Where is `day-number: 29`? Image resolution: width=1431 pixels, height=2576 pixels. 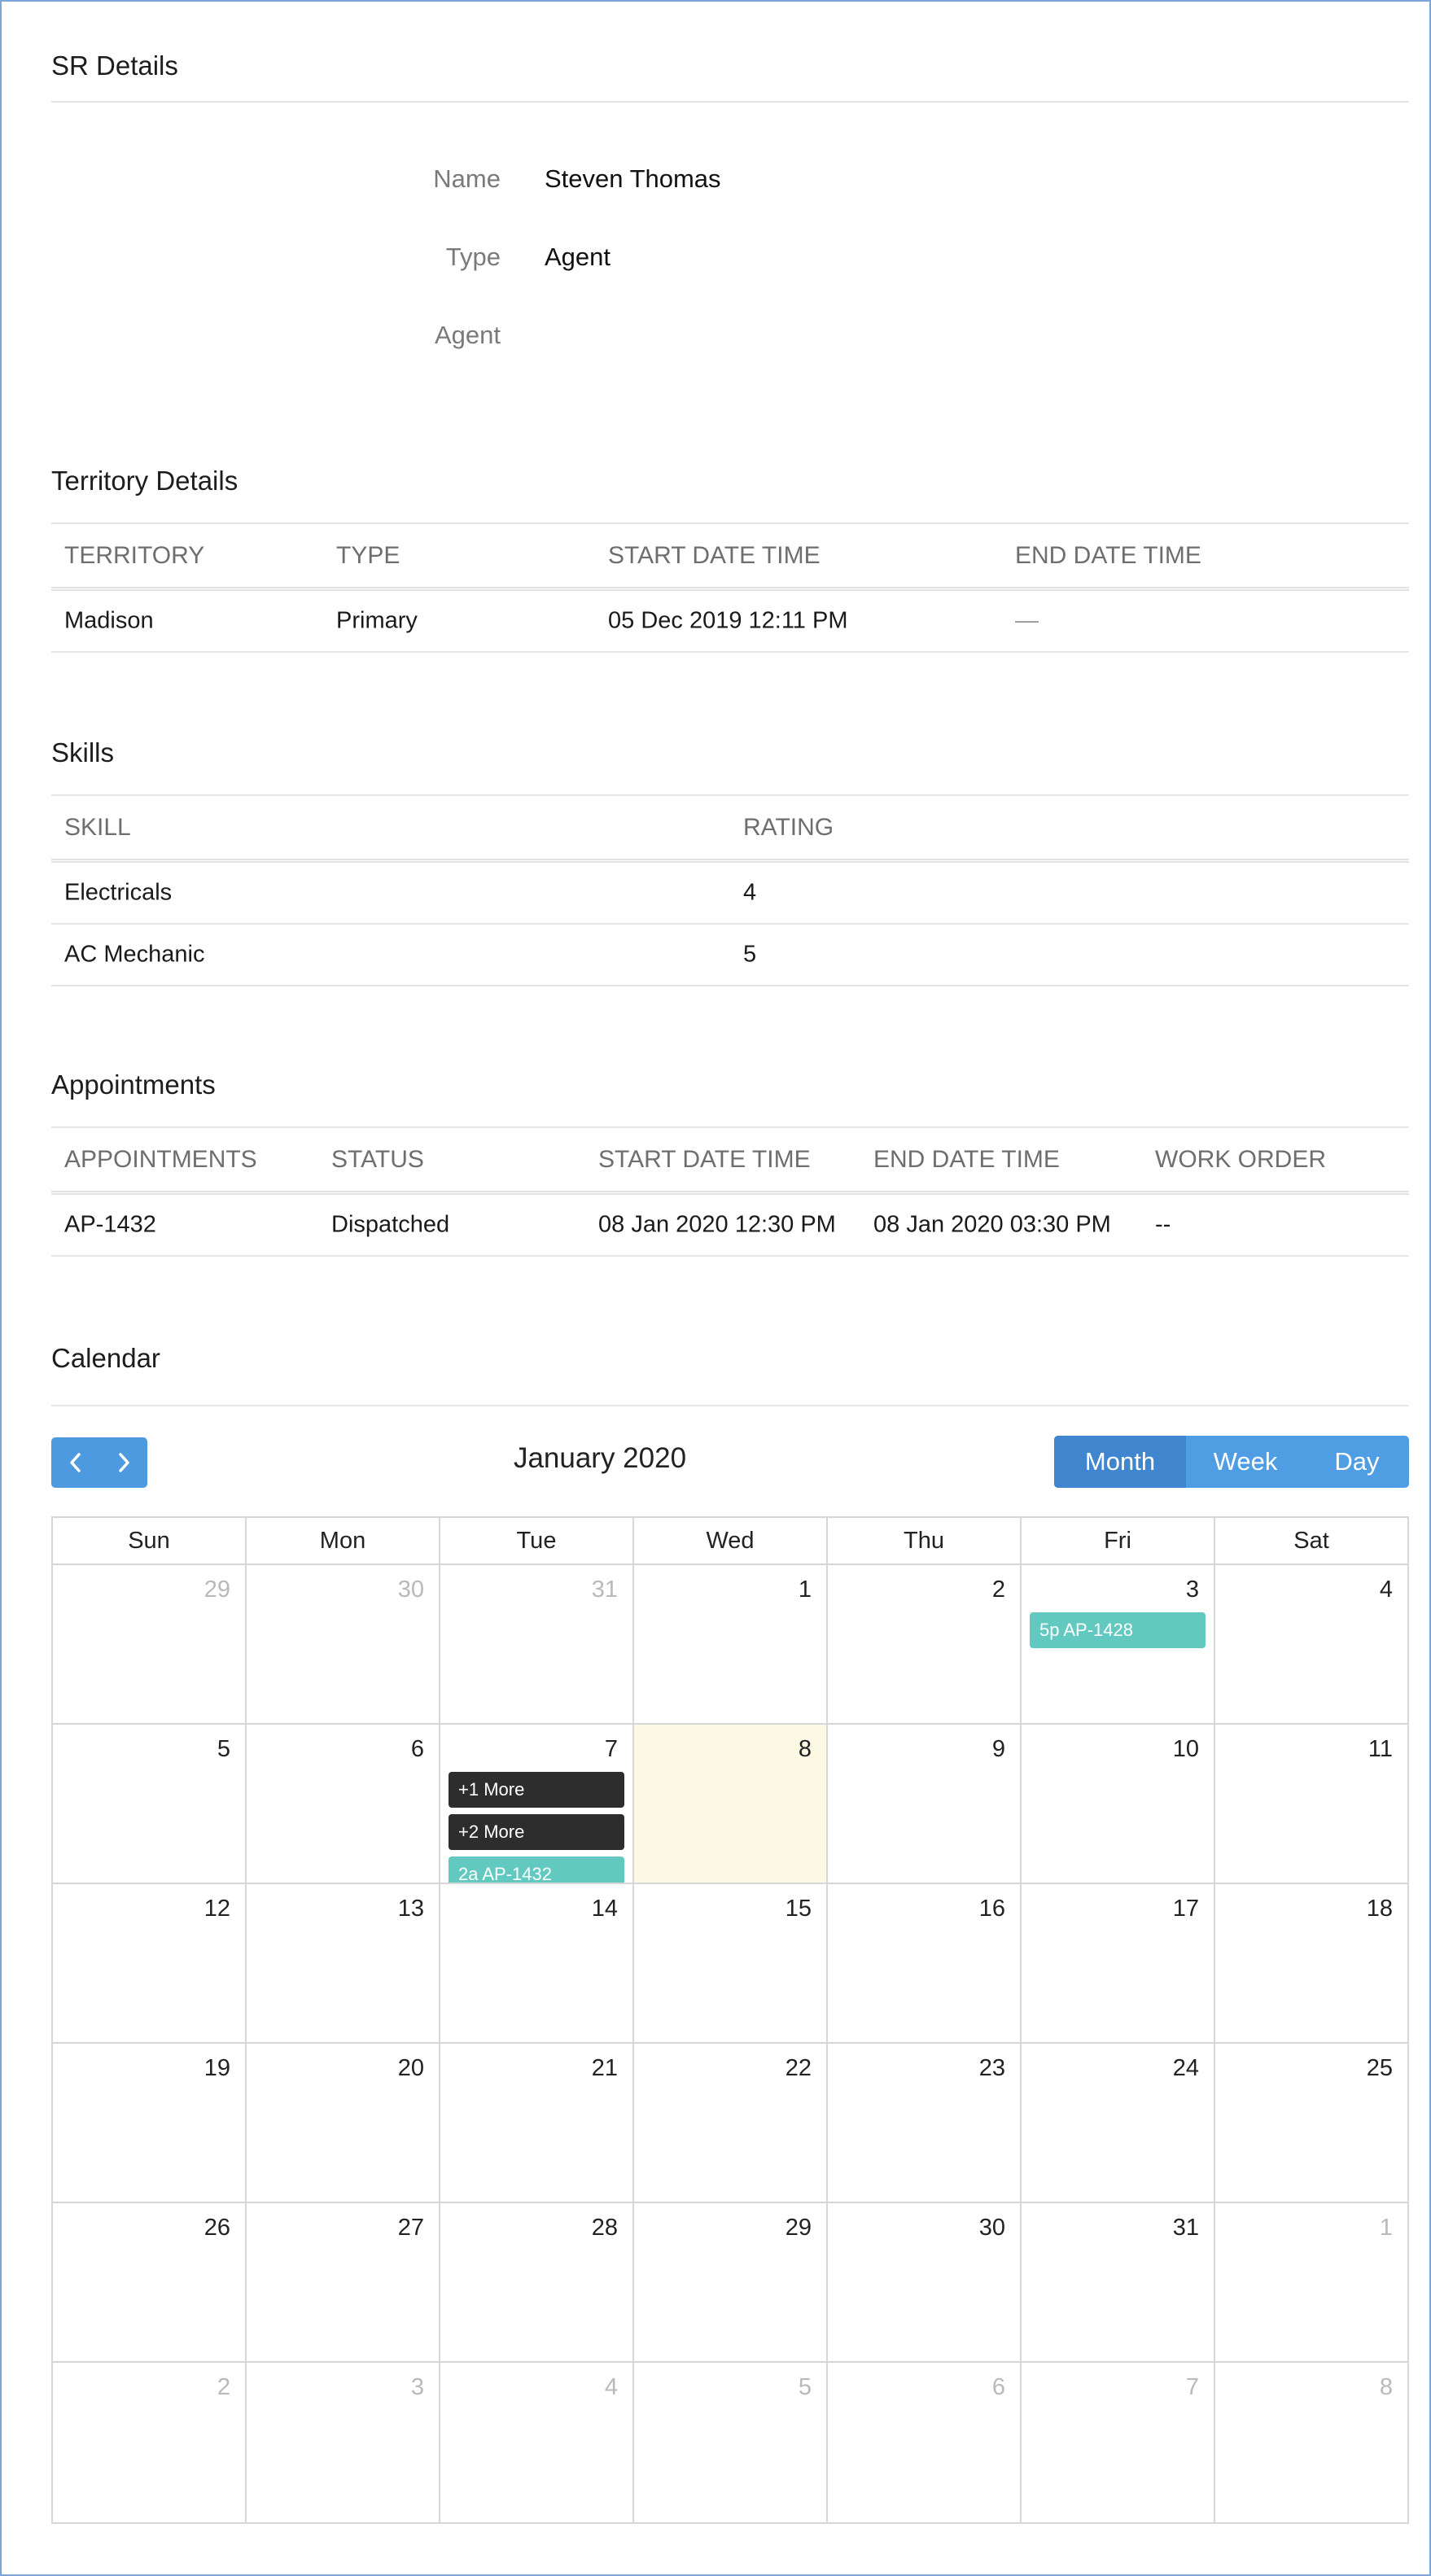
day-number: 29 is located at coordinates (799, 2228).